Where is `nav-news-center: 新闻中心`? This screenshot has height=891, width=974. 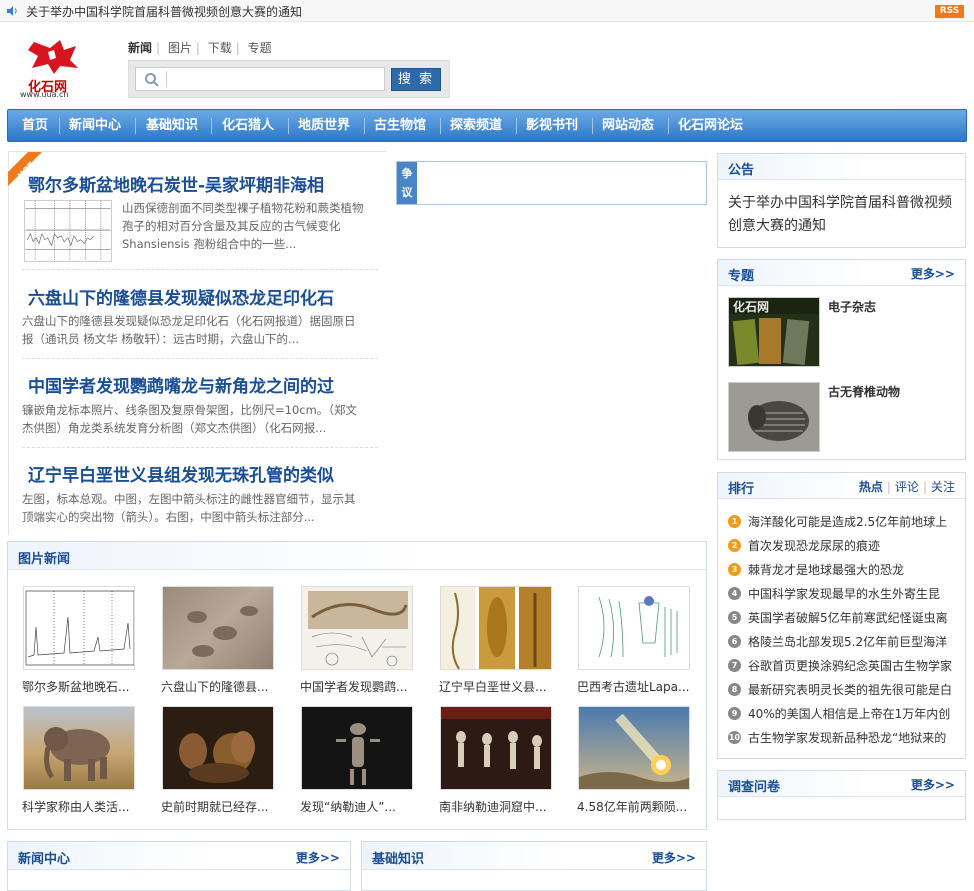
nav-news-center: 新闻中心 is located at coordinates (95, 125).